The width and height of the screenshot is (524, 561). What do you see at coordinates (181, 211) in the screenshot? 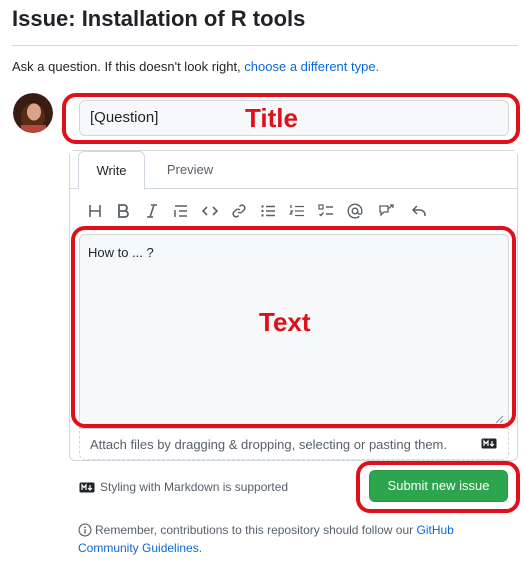
I see `quote-icon` at bounding box center [181, 211].